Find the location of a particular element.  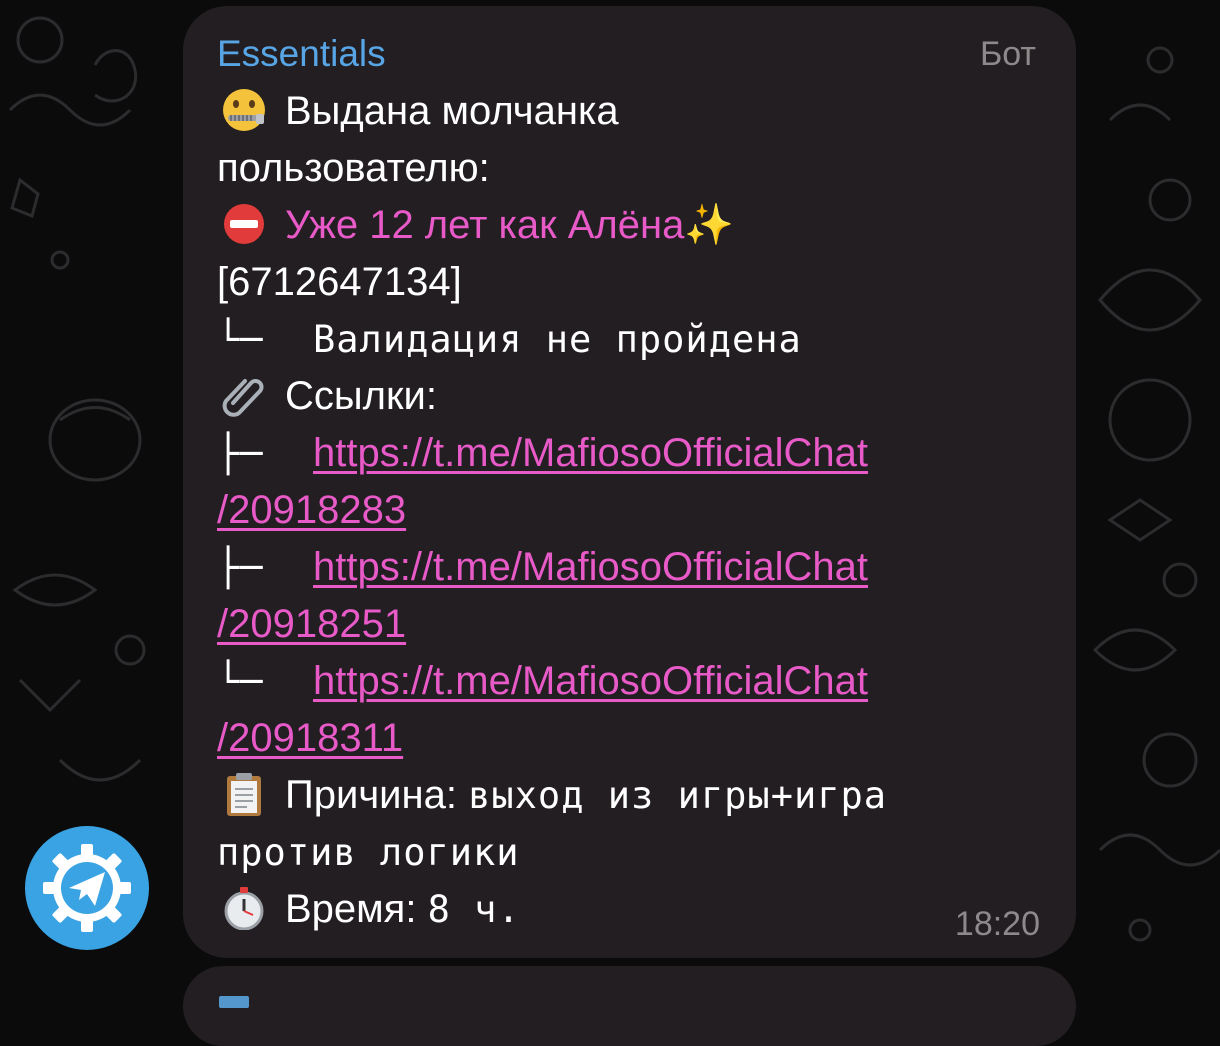

link-1-url: https://t.me/MafiosoOfficialChat is located at coordinates (590, 453).